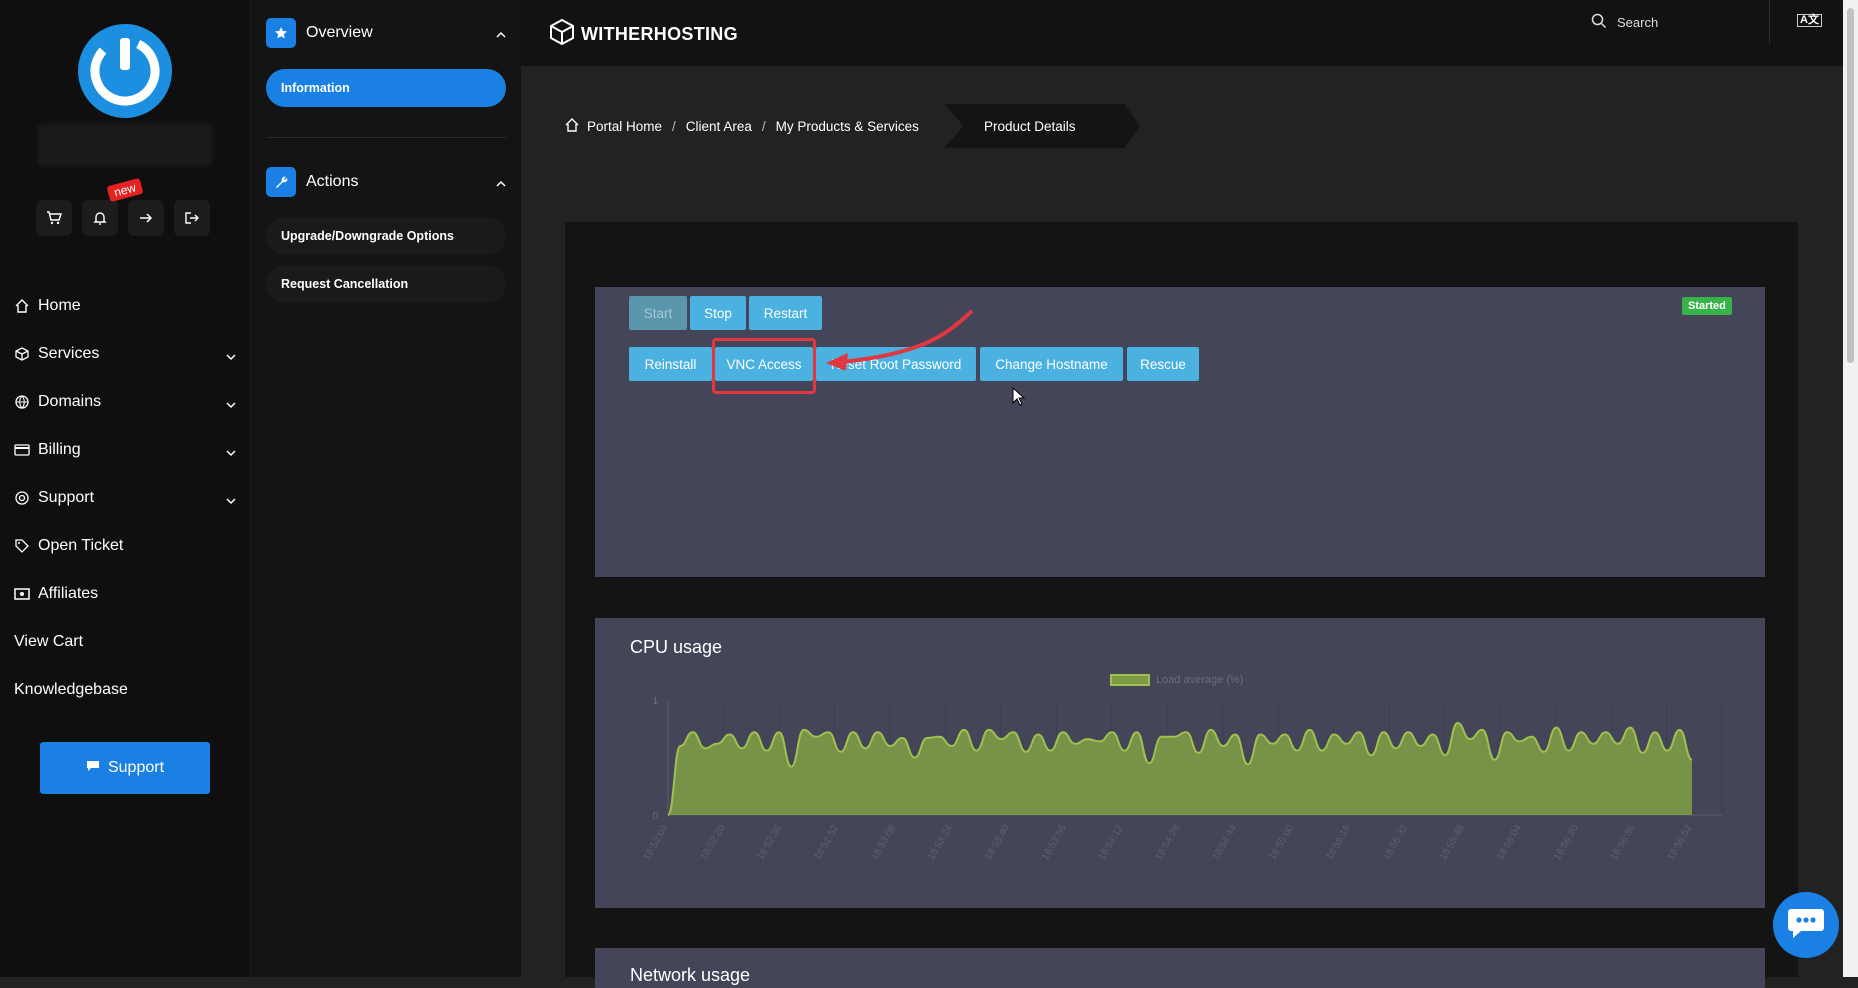 The width and height of the screenshot is (1858, 988). I want to click on change-hostname-button: Change Hostname, so click(1051, 364).